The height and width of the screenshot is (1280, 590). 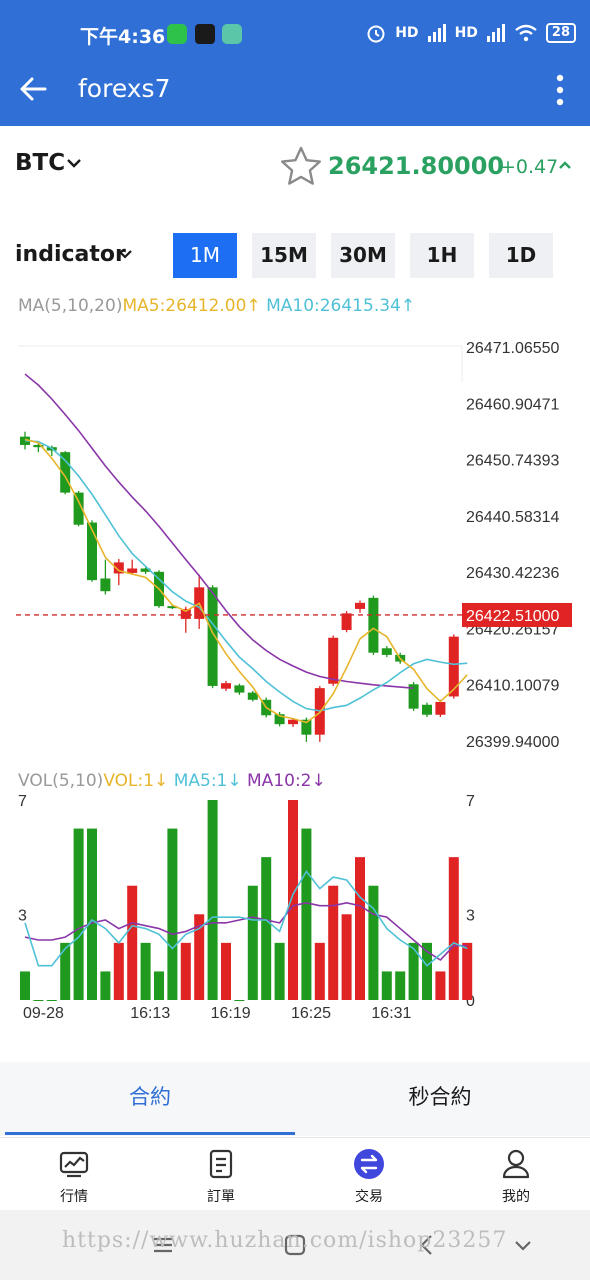 What do you see at coordinates (516, 1164) in the screenshot?
I see `user-icon` at bounding box center [516, 1164].